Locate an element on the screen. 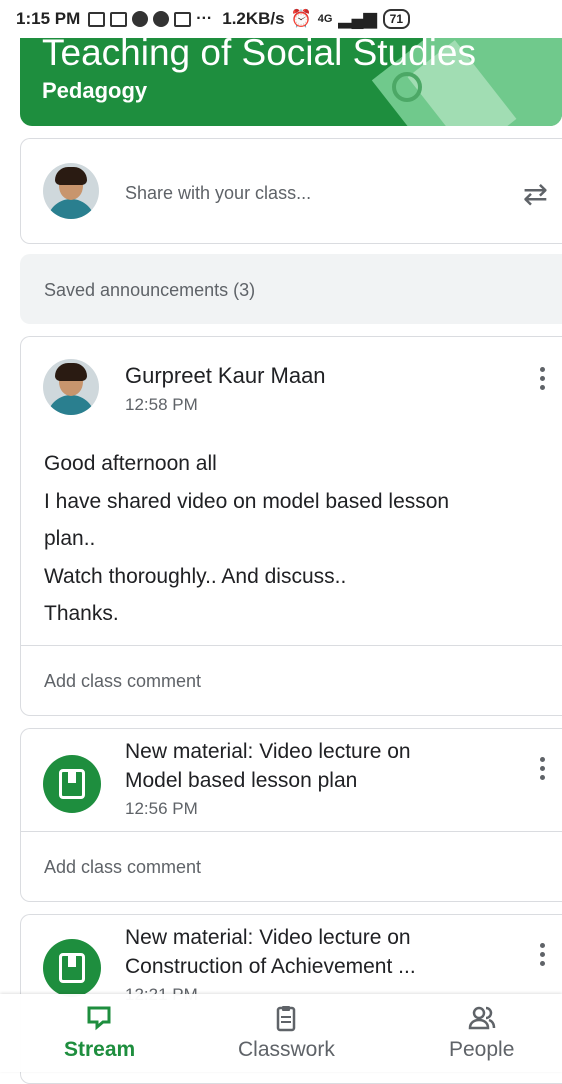 This screenshot has height=1084, width=562. class-banner: Teaching of Social Studies Pedagogy is located at coordinates (291, 82).